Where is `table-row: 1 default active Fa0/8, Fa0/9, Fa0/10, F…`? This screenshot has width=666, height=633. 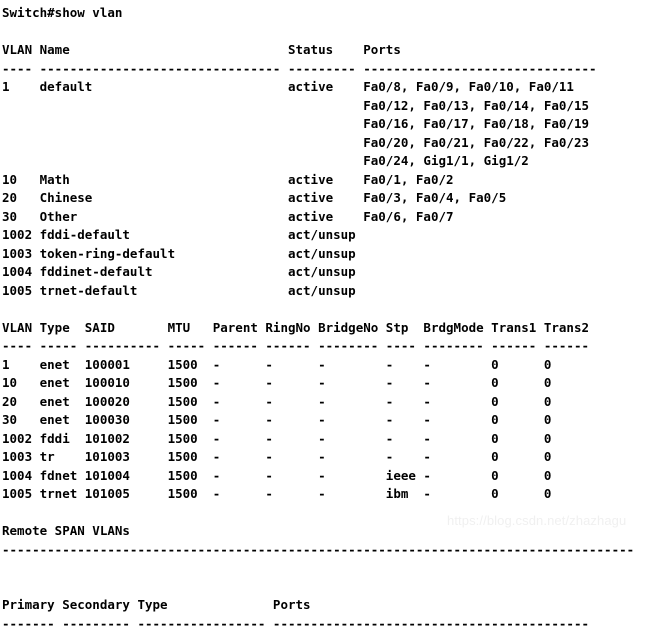 table-row: 1 default active Fa0/8, Fa0/9, Fa0/10, F… is located at coordinates (334, 87).